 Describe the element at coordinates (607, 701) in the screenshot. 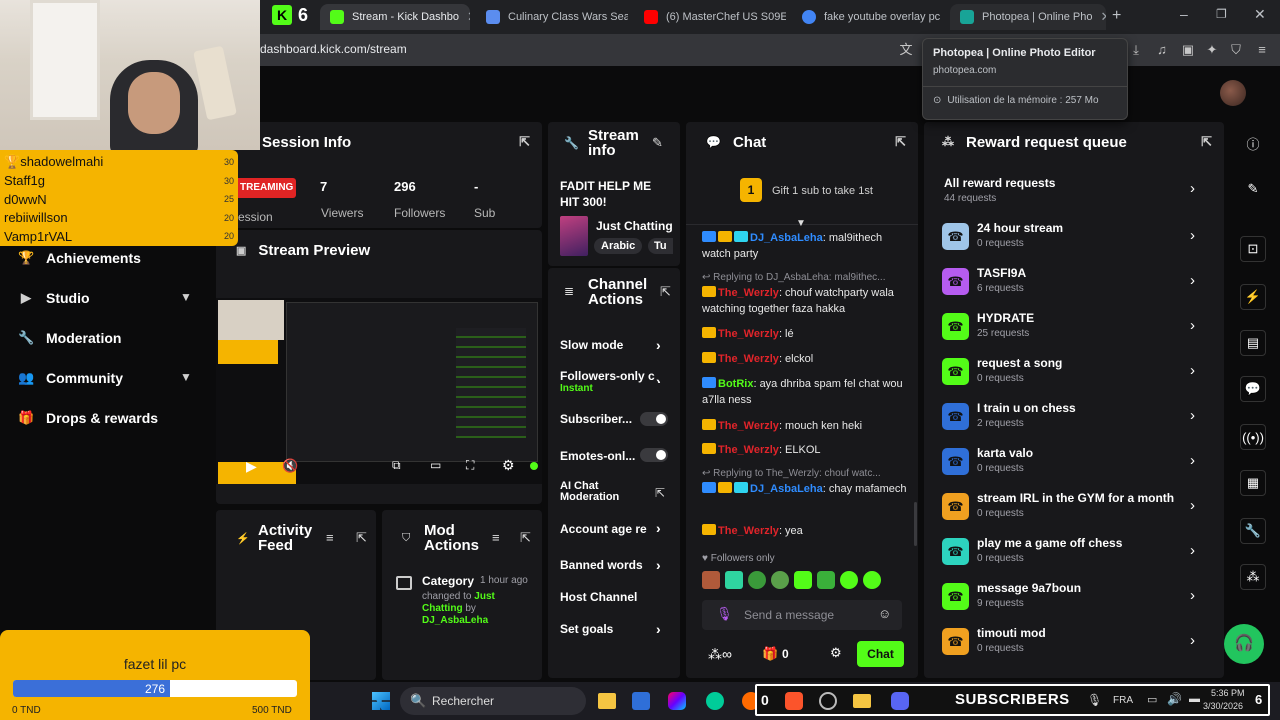

I see `file-explorer-icon` at that location.